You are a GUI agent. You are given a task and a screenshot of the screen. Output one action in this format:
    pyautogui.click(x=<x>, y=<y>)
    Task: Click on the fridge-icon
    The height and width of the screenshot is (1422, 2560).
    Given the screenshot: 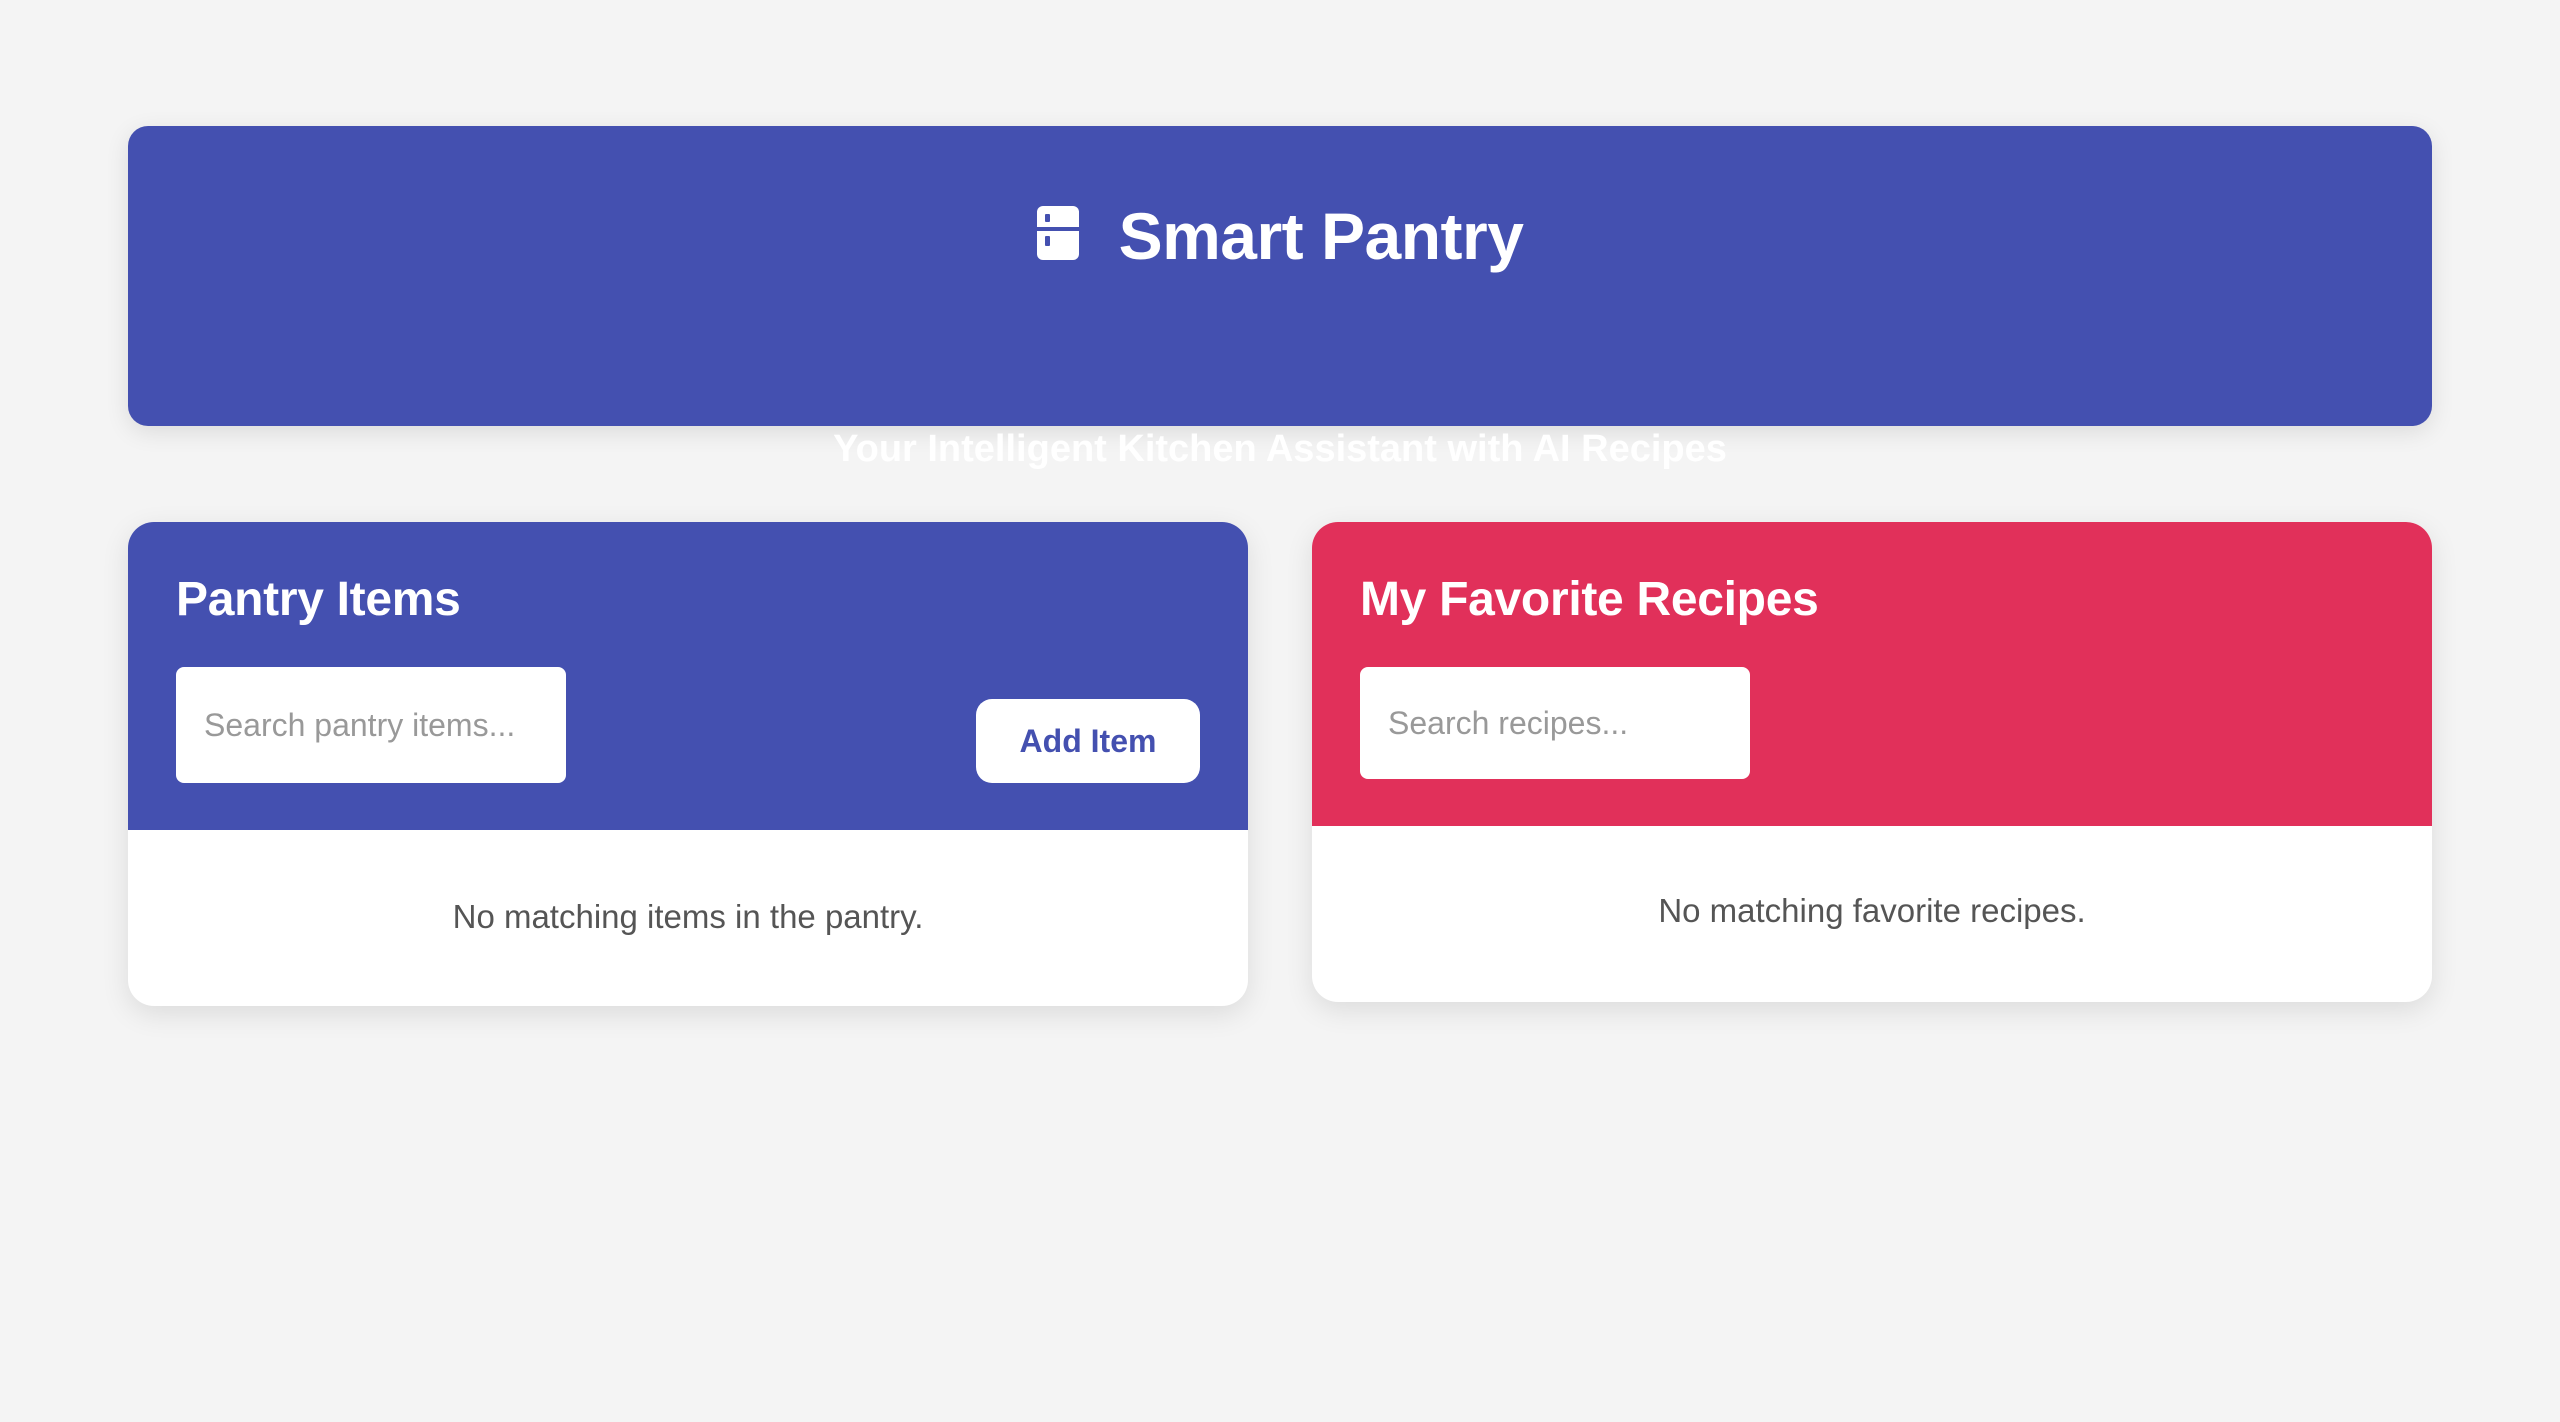 What is the action you would take?
    pyautogui.click(x=1057, y=233)
    